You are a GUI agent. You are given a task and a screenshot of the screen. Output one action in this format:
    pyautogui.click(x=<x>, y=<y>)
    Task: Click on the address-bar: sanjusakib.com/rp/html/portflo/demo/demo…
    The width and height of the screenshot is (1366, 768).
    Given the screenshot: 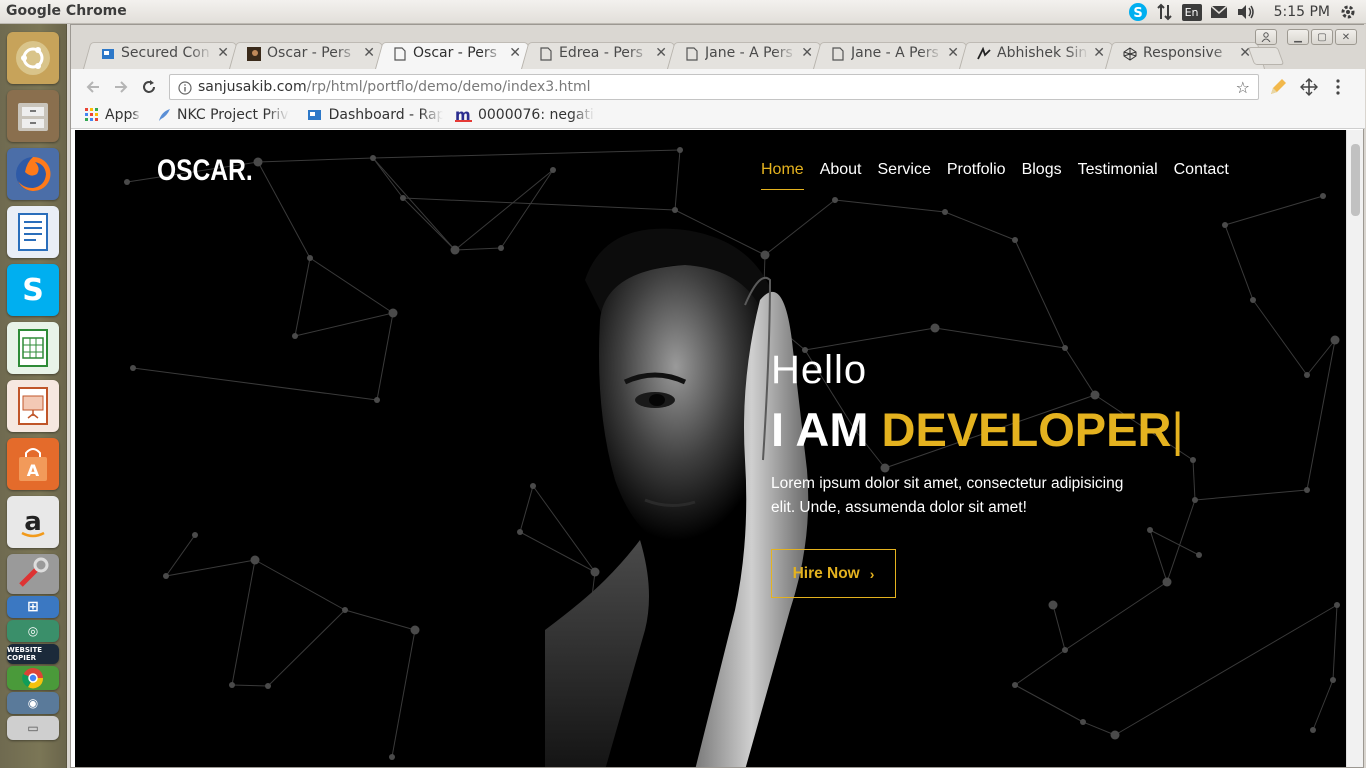 What is the action you would take?
    pyautogui.click(x=714, y=87)
    